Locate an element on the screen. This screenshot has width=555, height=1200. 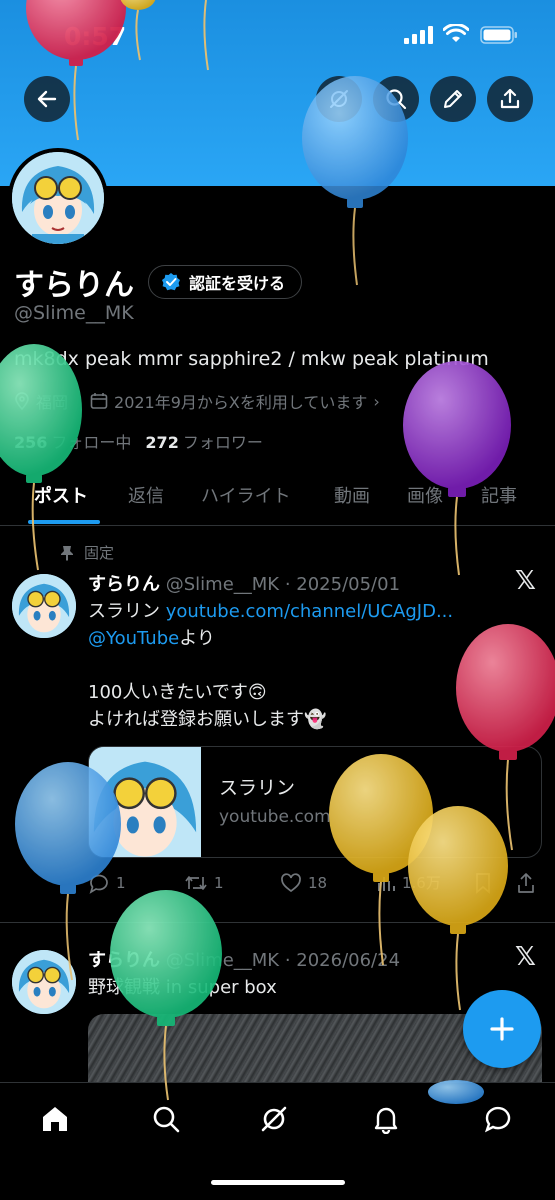
wifi-icon is located at coordinates (456, 33).